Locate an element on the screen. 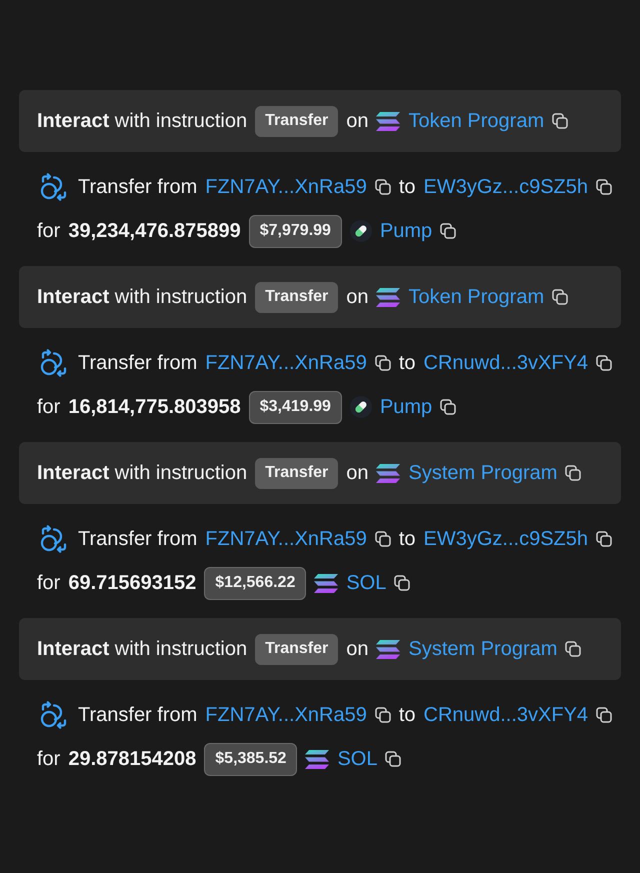  token-amount: 69.715693152 is located at coordinates (132, 583).